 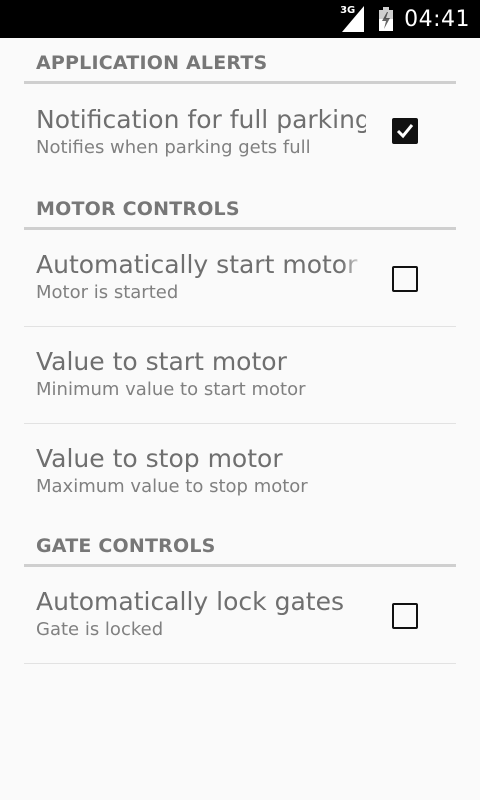 I want to click on pref-title: Notification for full parking, so click(x=201, y=119).